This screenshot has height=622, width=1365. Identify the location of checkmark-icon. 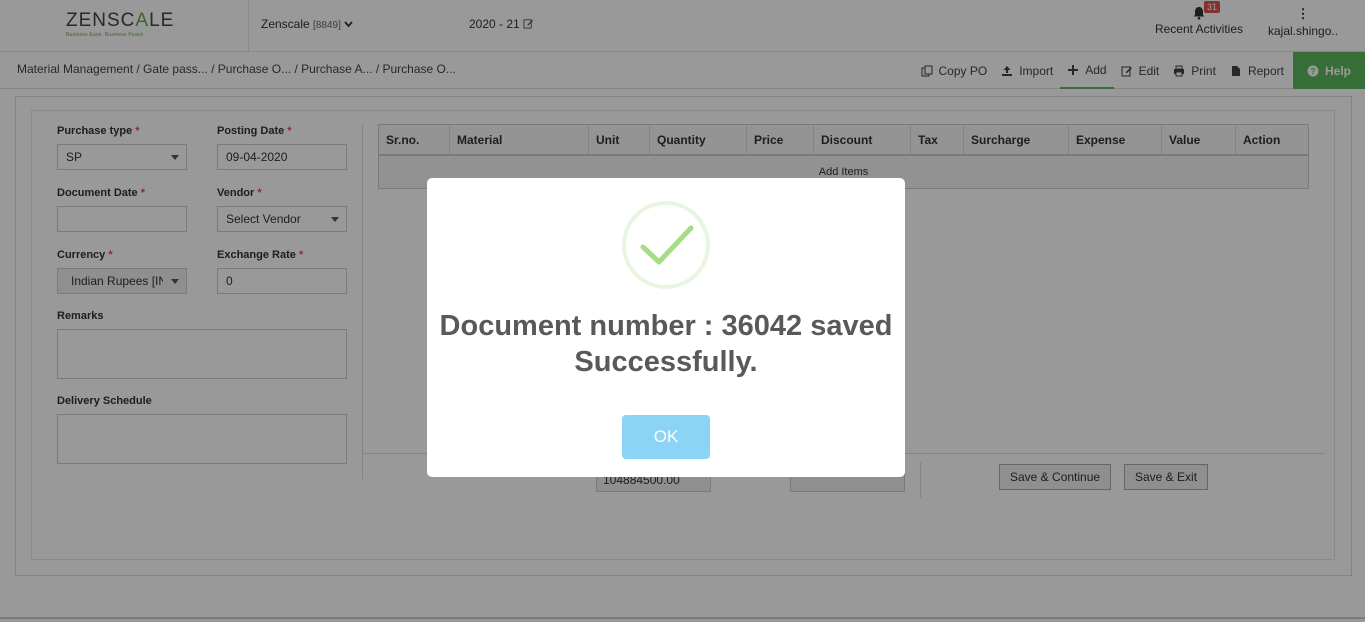
(667, 245).